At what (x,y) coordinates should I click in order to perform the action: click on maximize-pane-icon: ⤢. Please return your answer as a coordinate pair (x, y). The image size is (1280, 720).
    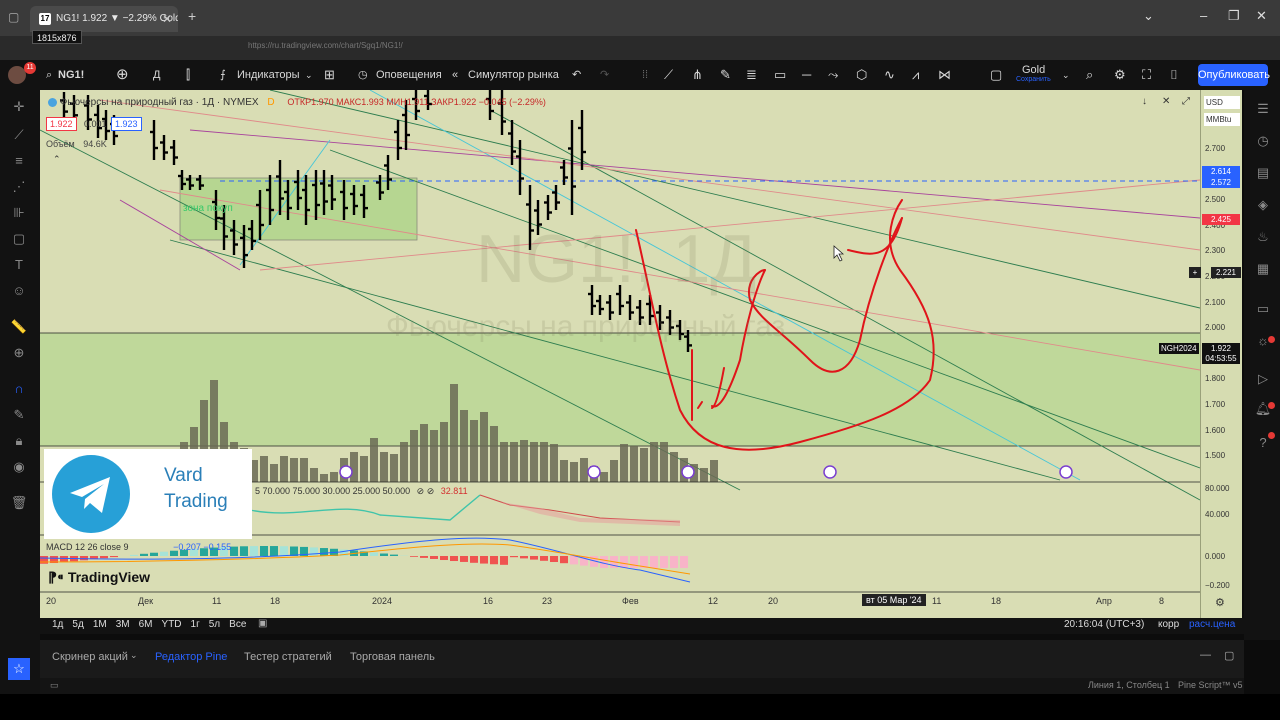
    Looking at the image, I should click on (1186, 101).